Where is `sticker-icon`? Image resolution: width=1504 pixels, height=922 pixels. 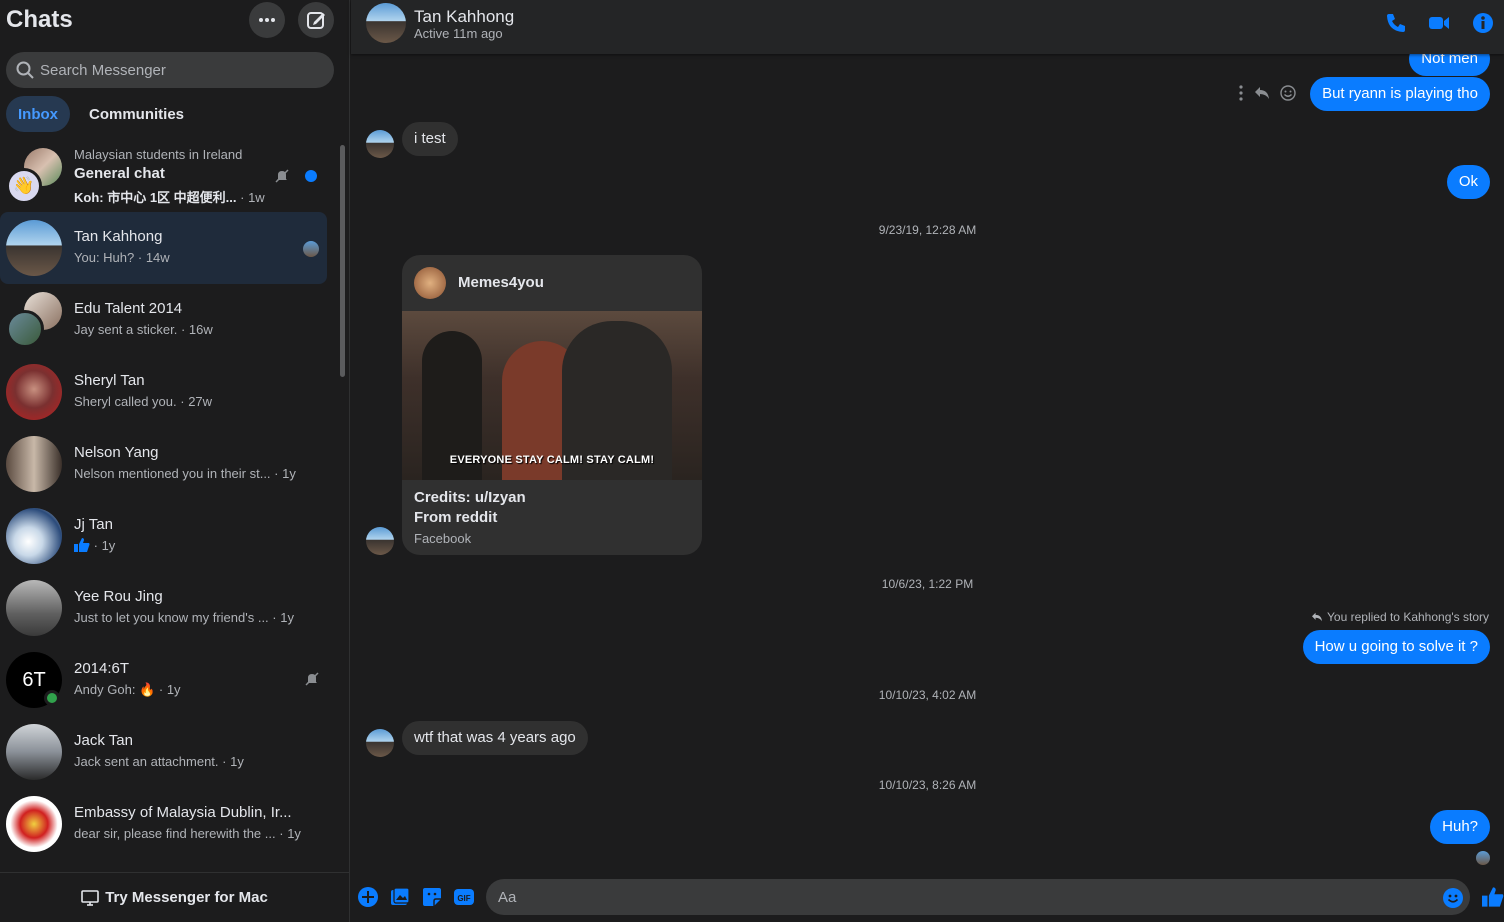 sticker-icon is located at coordinates (432, 897).